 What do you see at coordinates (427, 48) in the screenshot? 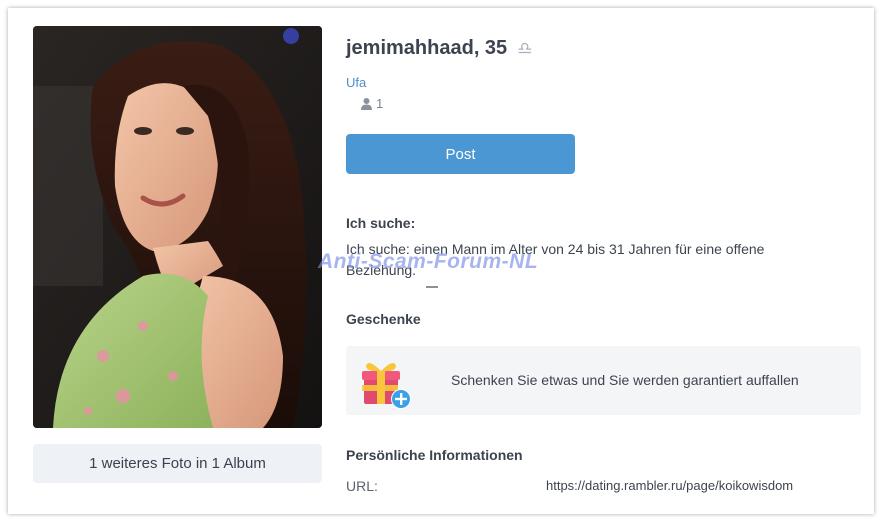
I see `profile-name-age: jemimahhaad, 35` at bounding box center [427, 48].